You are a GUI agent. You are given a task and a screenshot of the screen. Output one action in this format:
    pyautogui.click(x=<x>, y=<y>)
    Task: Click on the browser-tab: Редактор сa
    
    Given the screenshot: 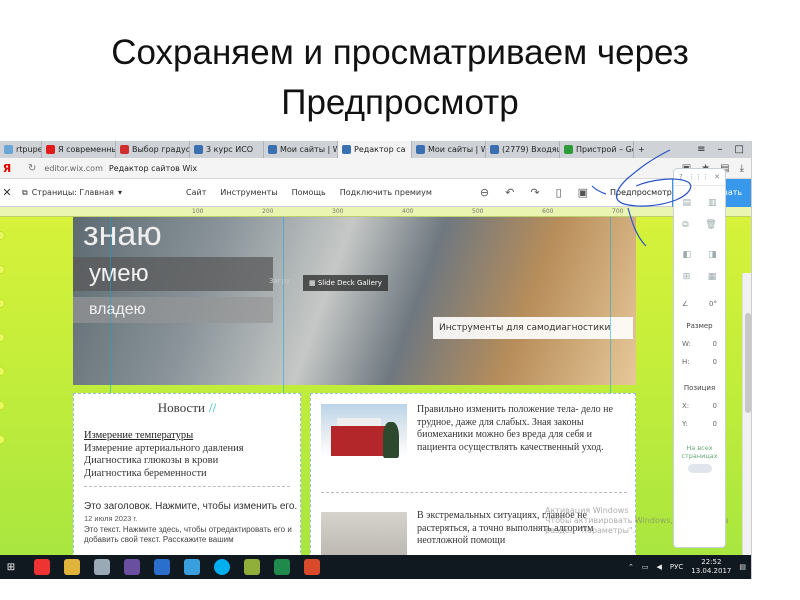 What is the action you would take?
    pyautogui.click(x=375, y=149)
    